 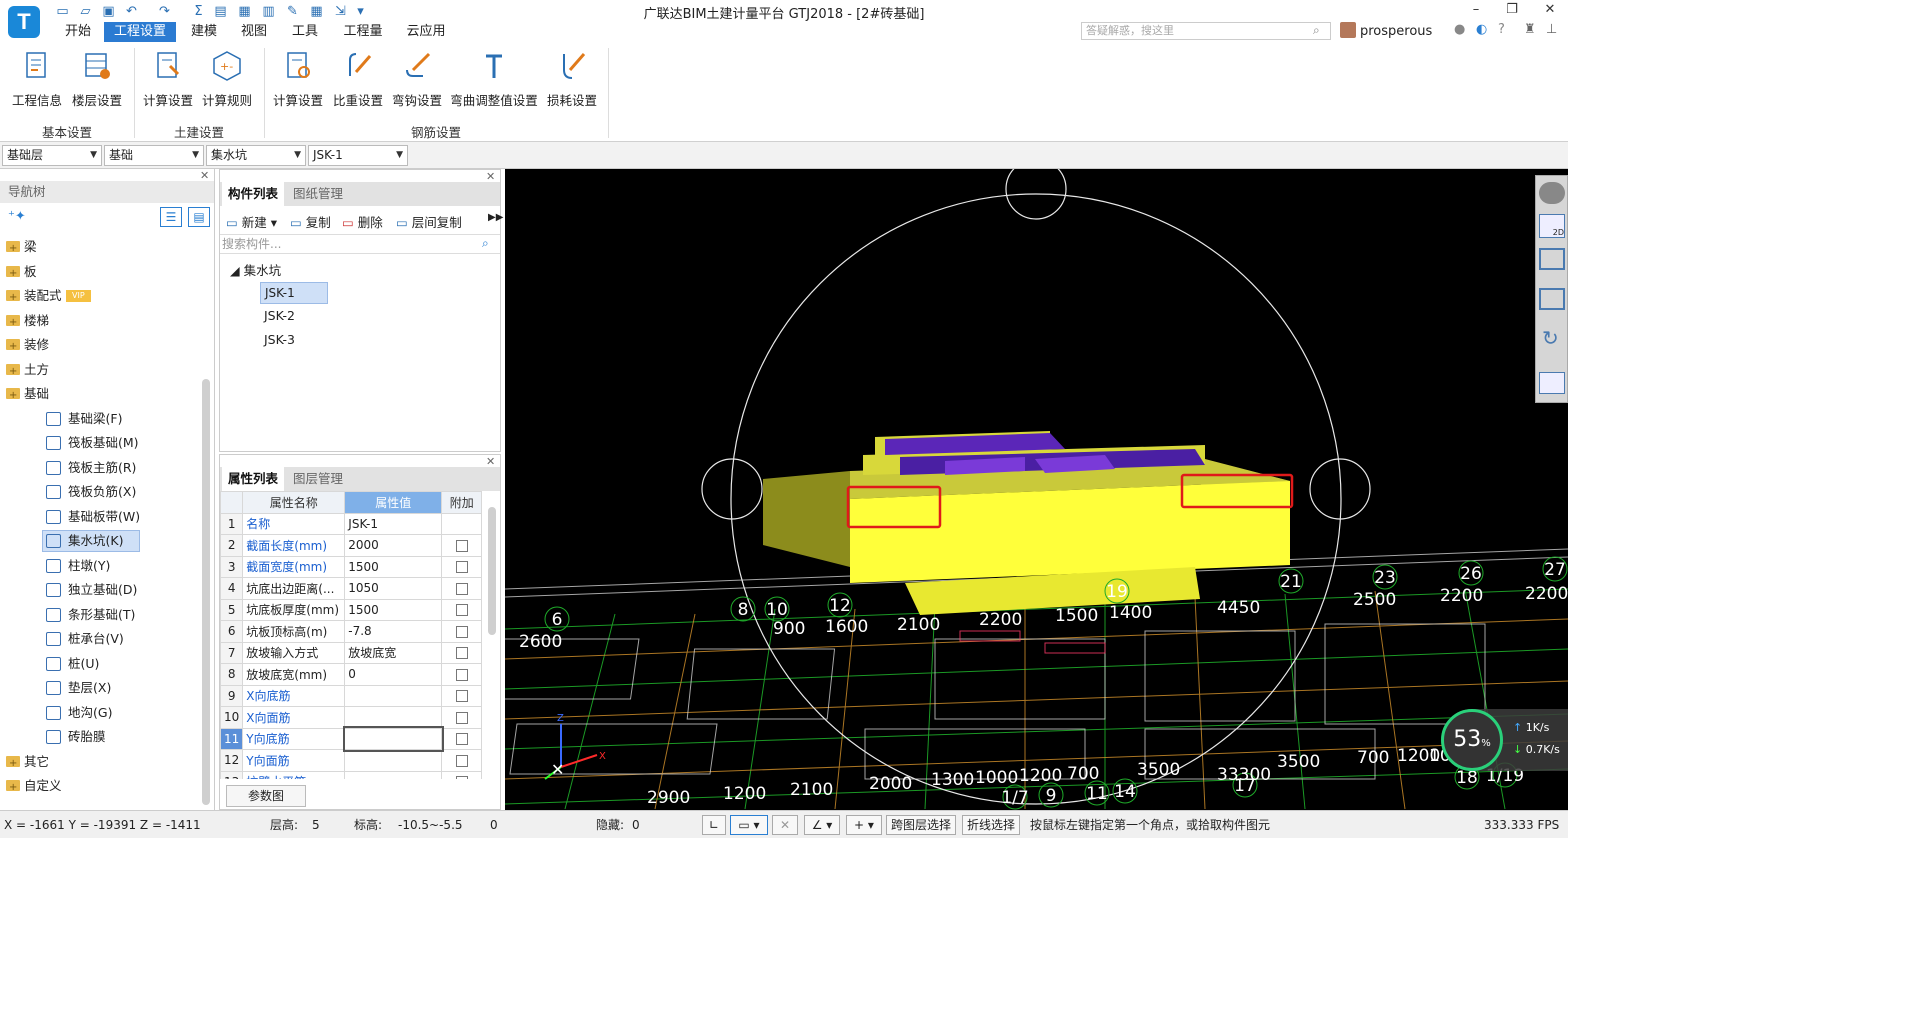 I want to click on nav-item-child: 柱墩(Y), so click(x=100, y=566).